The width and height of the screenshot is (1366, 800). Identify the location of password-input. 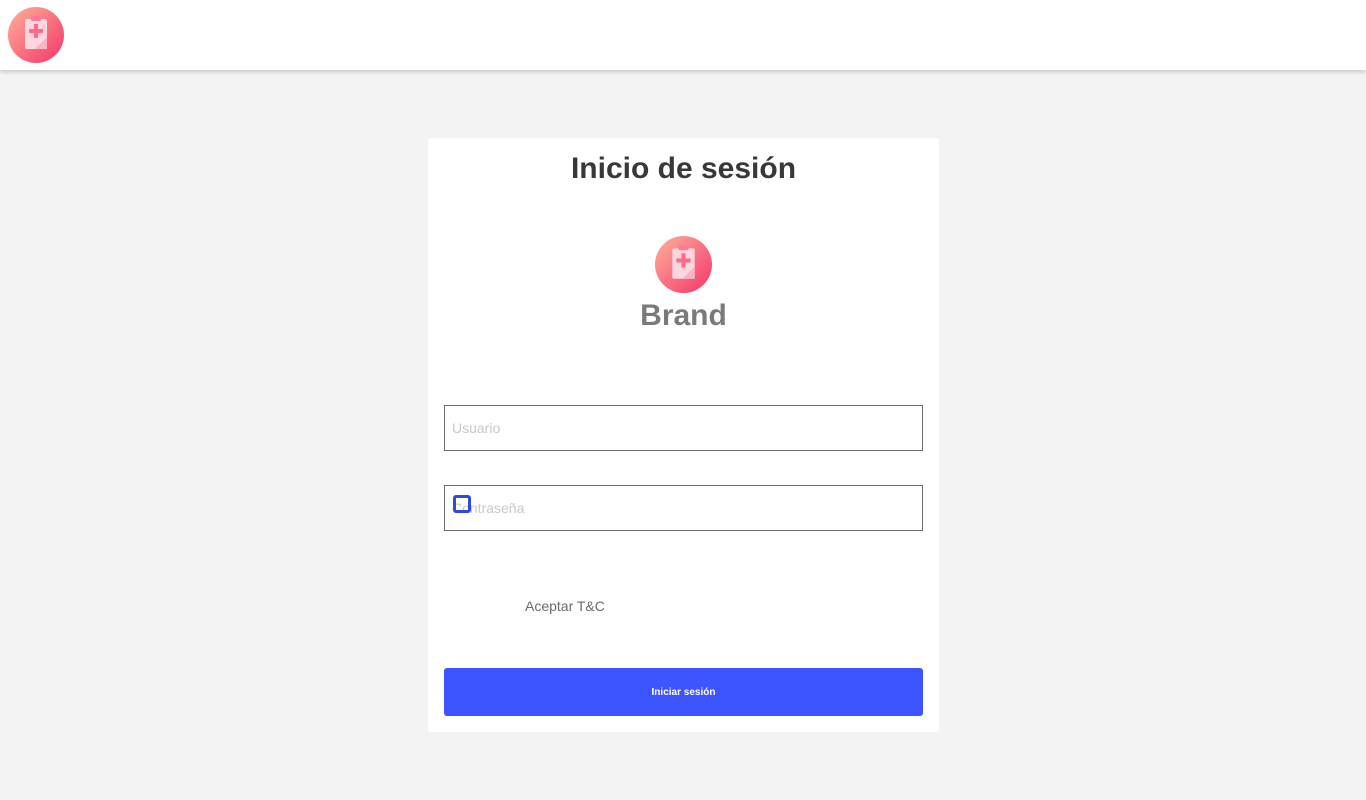
(683, 508).